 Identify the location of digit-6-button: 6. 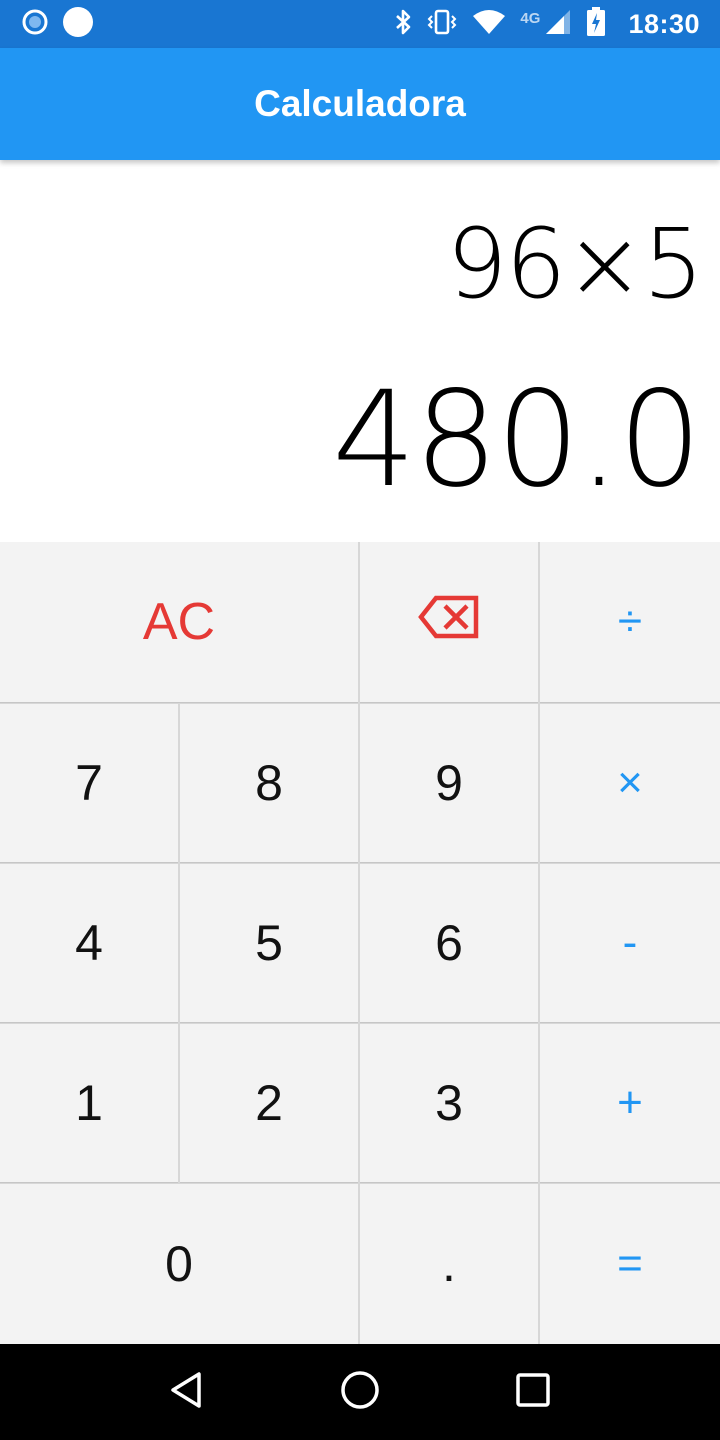
(449, 943).